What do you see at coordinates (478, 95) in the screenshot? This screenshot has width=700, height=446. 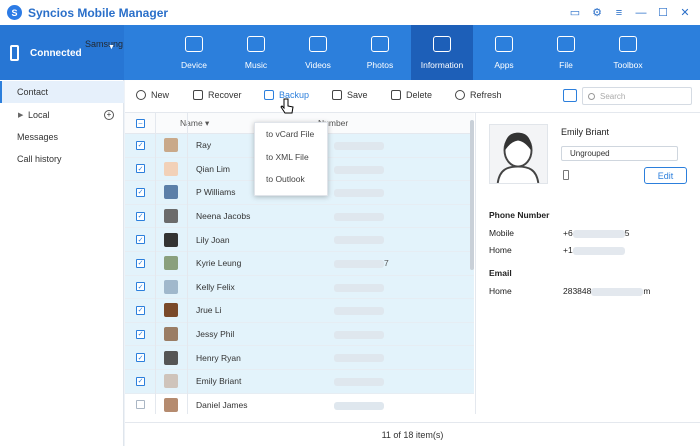 I see `refresh-button: Refresh` at bounding box center [478, 95].